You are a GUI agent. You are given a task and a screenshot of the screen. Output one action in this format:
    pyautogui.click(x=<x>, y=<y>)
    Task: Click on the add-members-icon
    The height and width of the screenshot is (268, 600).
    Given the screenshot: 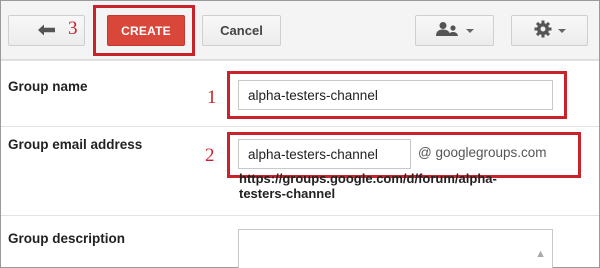 What is the action you would take?
    pyautogui.click(x=447, y=30)
    